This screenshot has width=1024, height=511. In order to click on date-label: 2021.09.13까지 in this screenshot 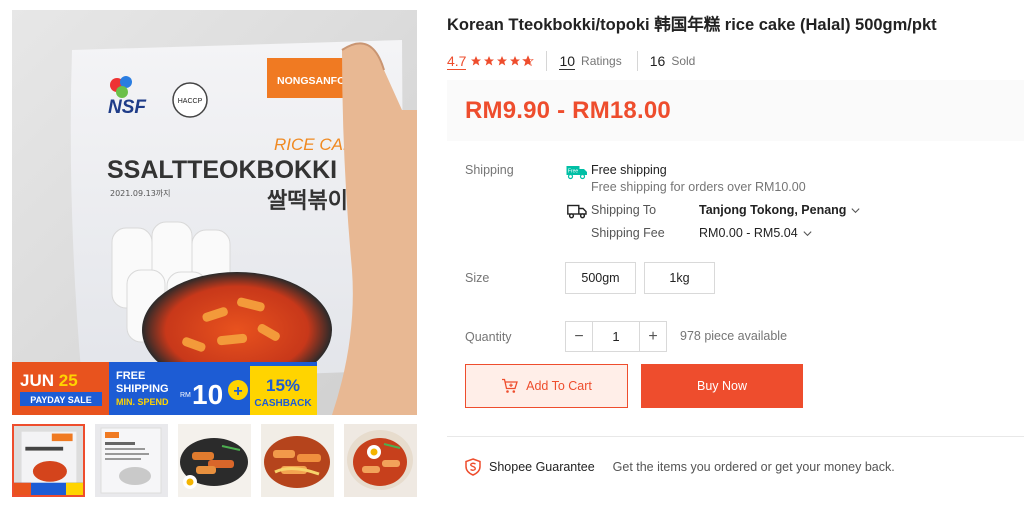, I will do `click(140, 193)`.